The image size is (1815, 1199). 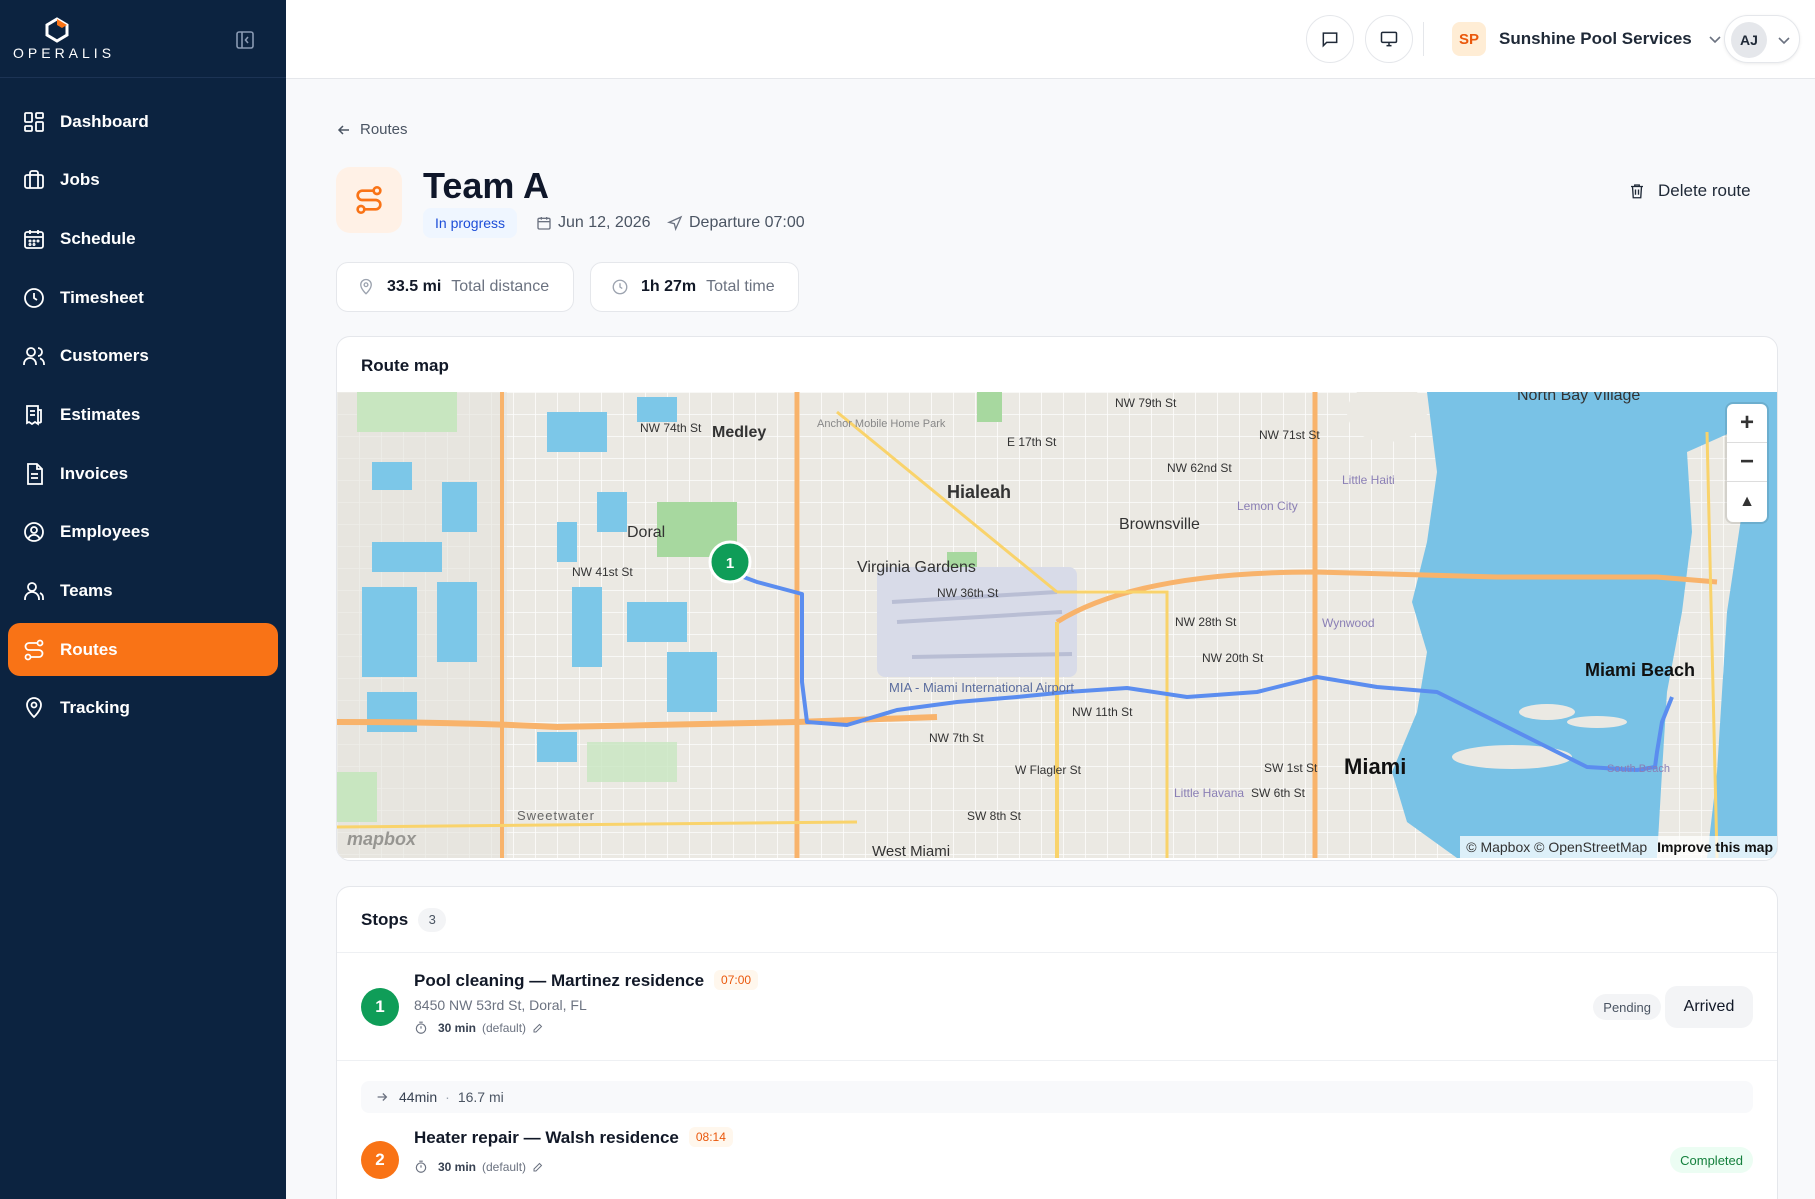 I want to click on avatar: AJ, so click(x=1749, y=40).